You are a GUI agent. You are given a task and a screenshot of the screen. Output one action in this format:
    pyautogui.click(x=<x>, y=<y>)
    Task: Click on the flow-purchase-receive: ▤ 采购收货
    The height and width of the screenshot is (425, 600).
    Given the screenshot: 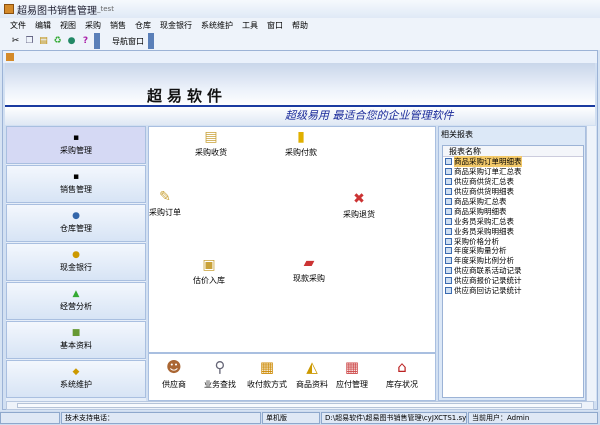 What is the action you would take?
    pyautogui.click(x=211, y=143)
    